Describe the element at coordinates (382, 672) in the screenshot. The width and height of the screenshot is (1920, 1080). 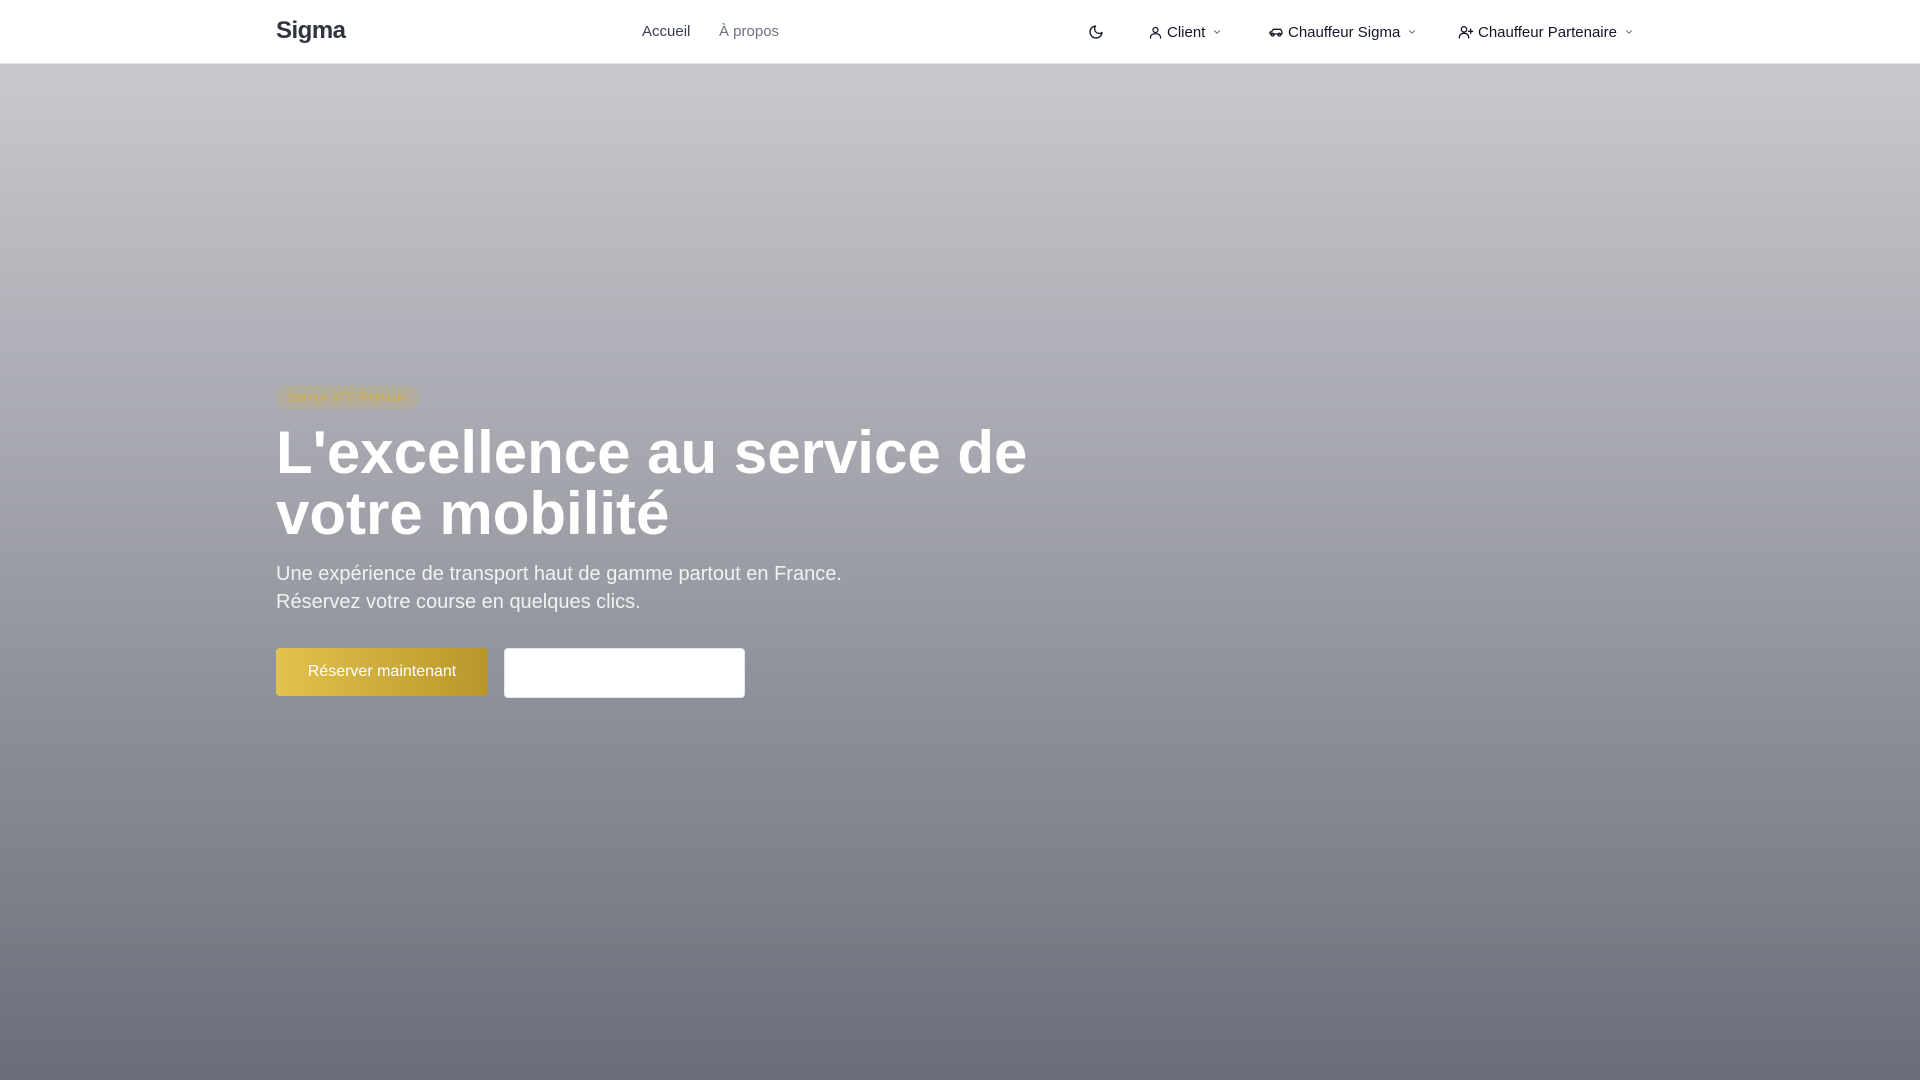
I see `reserve-now-button: Réserver maintenant` at that location.